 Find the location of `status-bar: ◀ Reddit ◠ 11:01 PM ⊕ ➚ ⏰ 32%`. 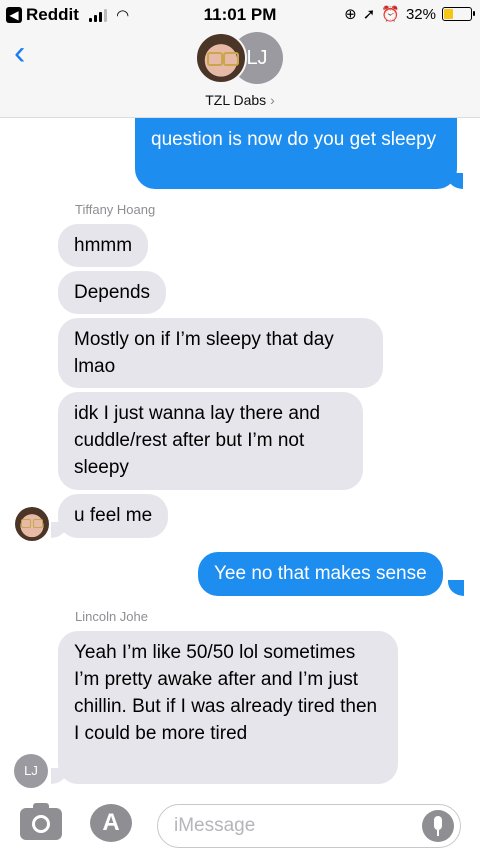

status-bar: ◀ Reddit ◠ 11:01 PM ⊕ ➚ ⏰ 32% is located at coordinates (240, 15).